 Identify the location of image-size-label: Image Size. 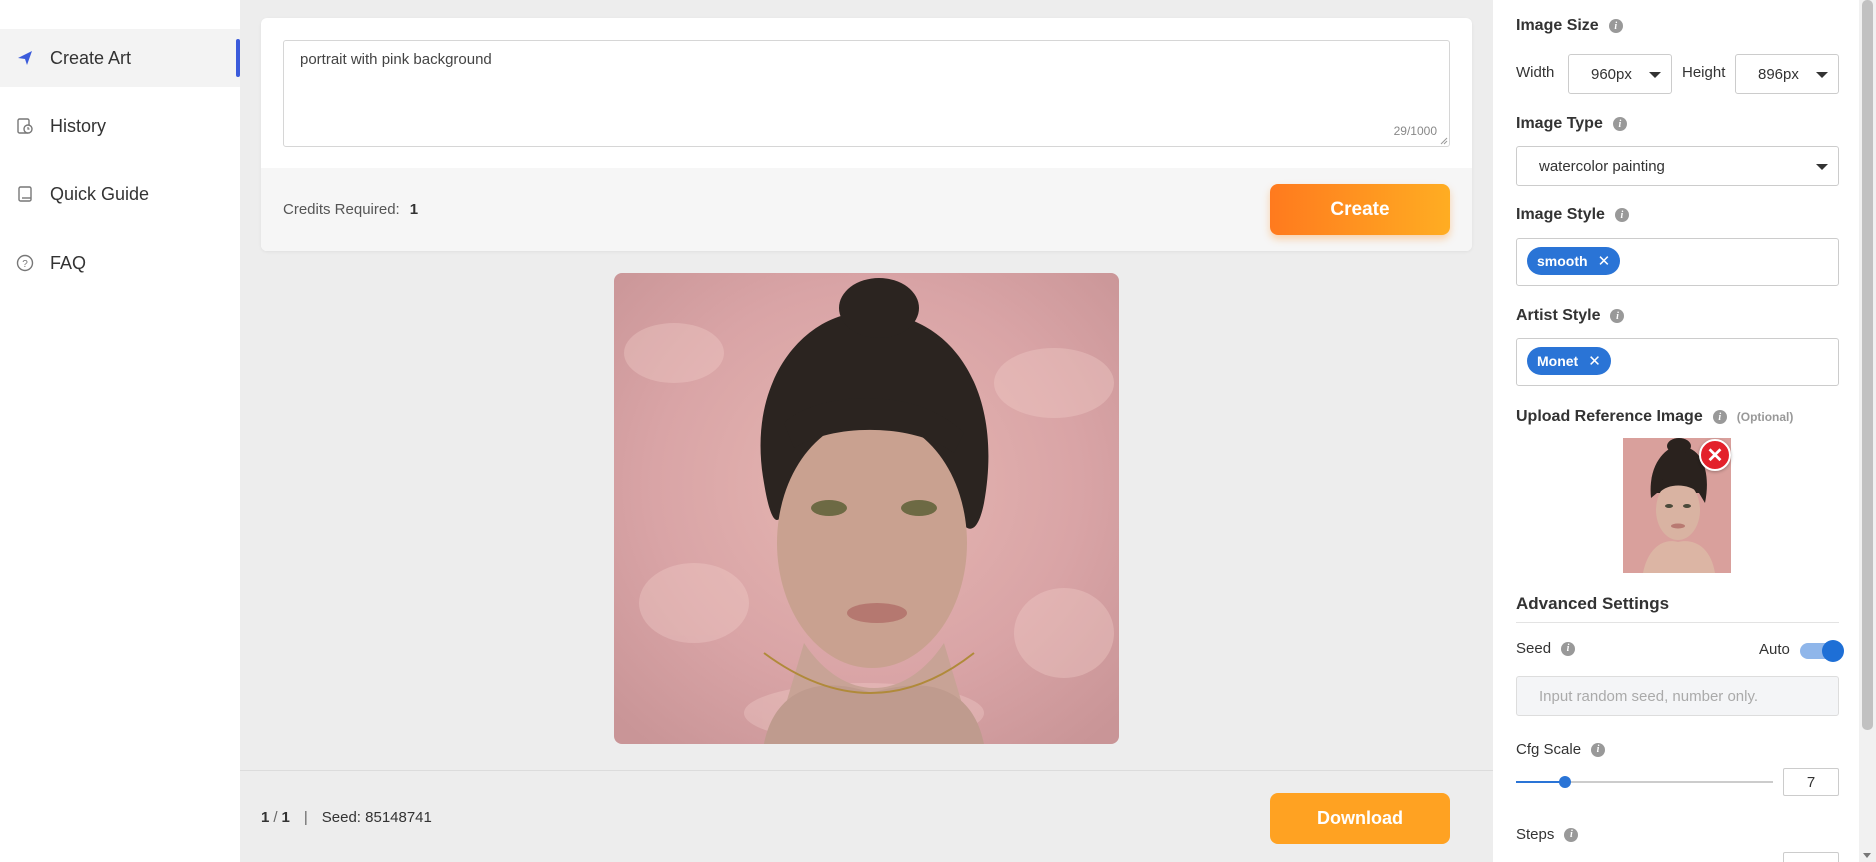
(1557, 25).